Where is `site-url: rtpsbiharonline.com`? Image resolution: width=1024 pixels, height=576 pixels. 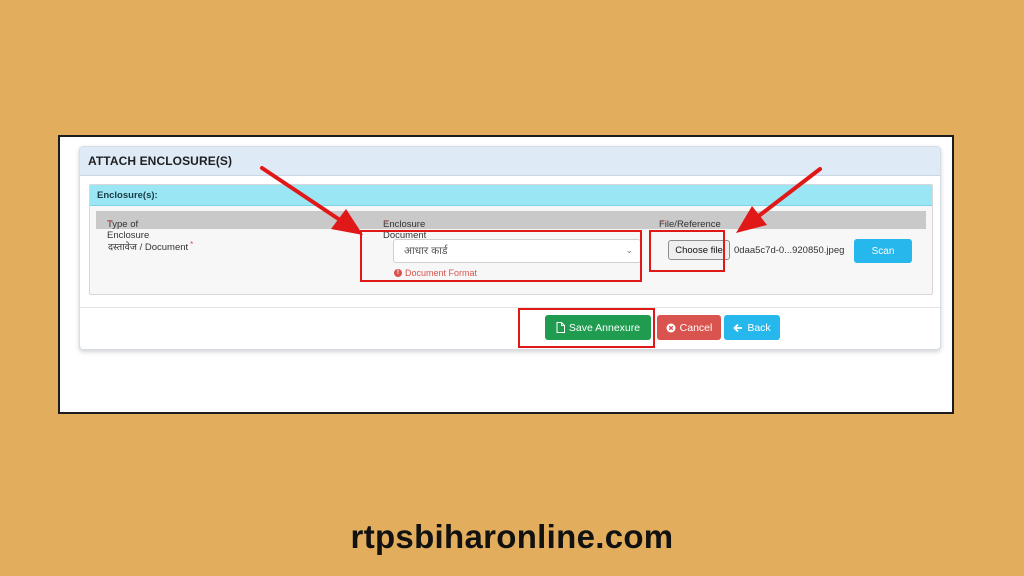
site-url: rtpsbiharonline.com is located at coordinates (512, 536).